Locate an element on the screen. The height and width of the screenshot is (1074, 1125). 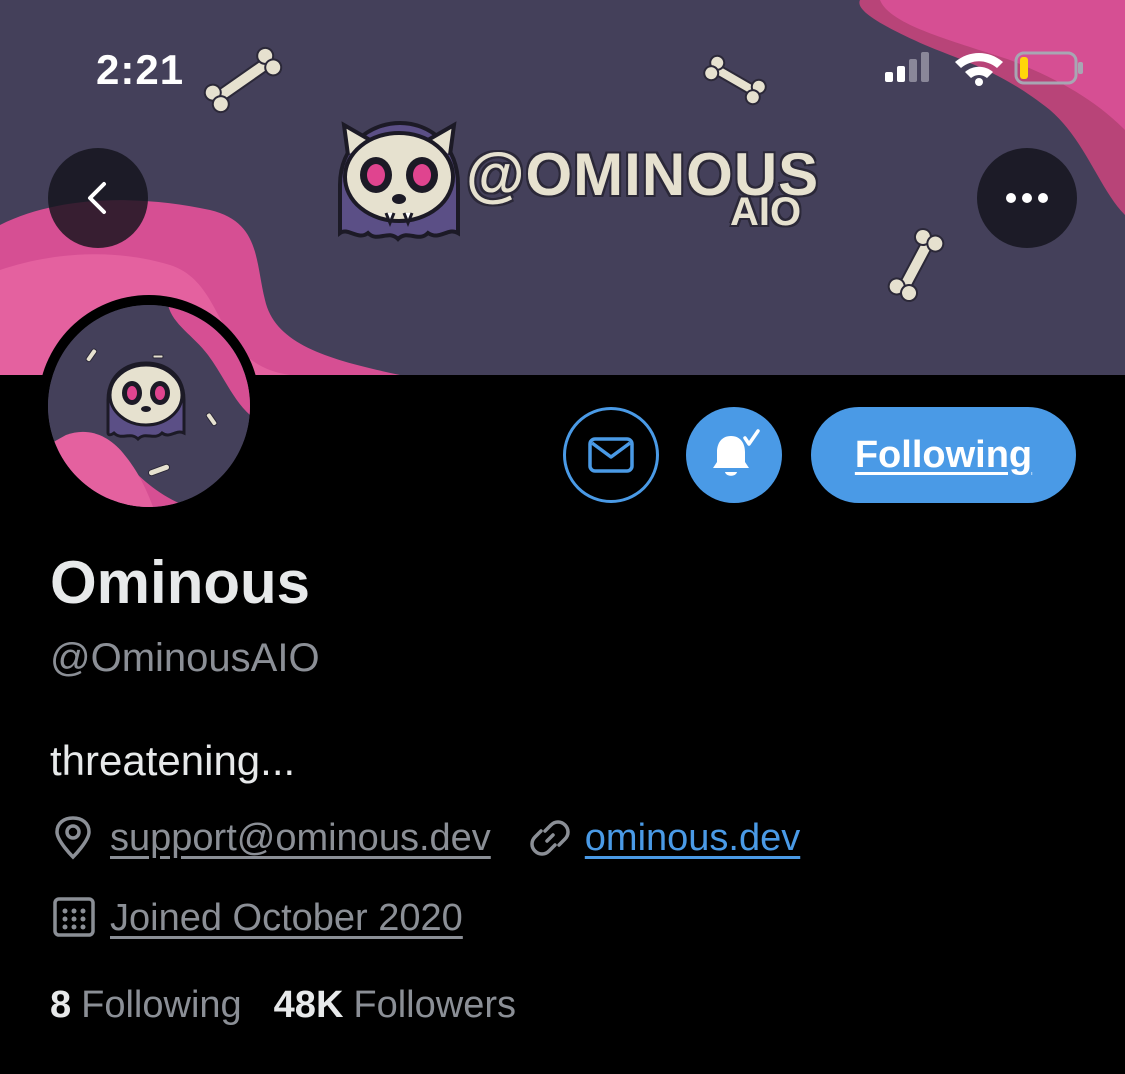
link-icon is located at coordinates (550, 838).